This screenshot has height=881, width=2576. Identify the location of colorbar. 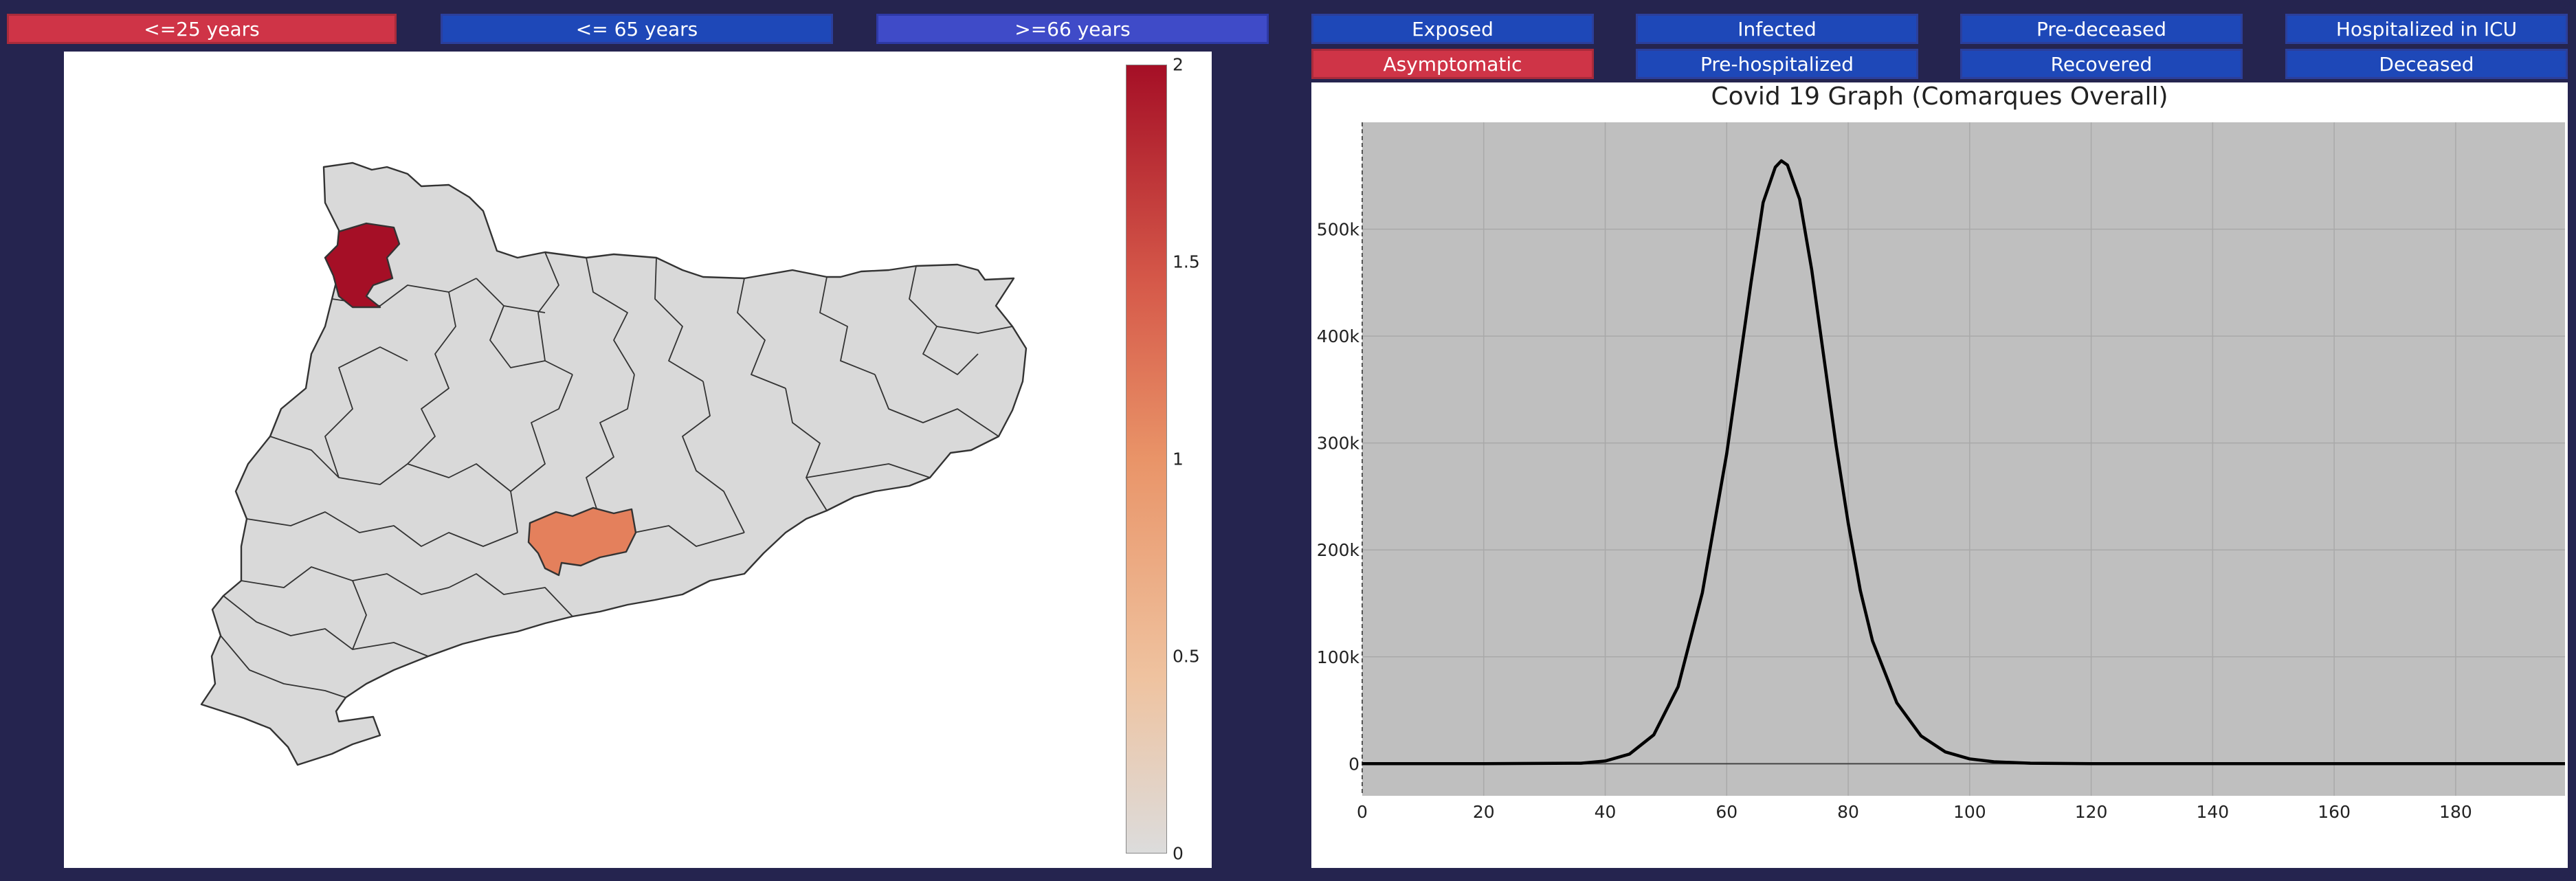
(1146, 459).